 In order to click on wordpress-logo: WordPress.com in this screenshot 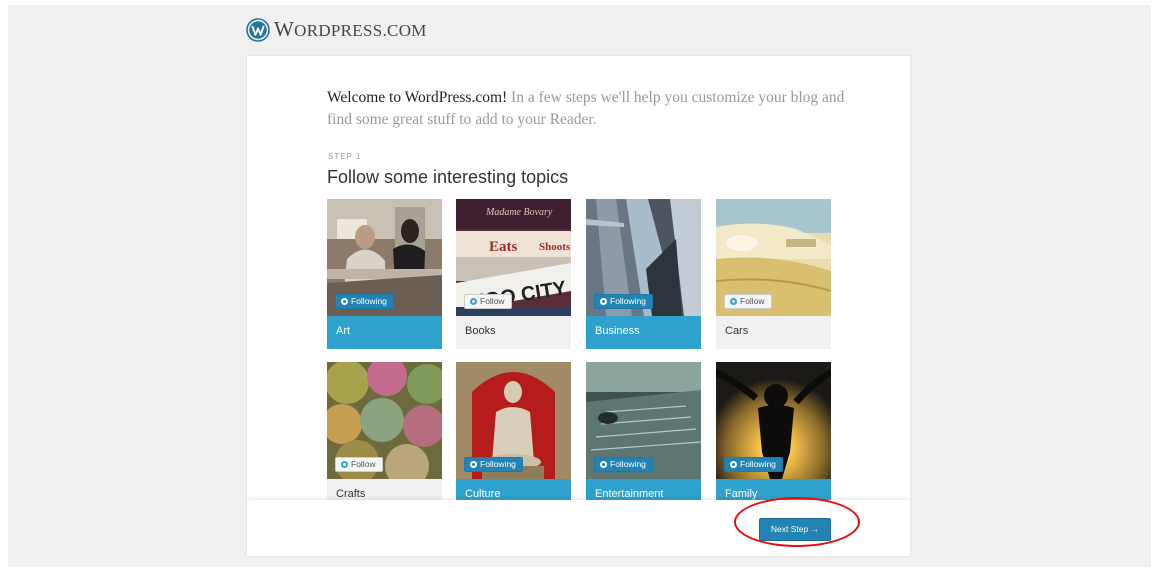, I will do `click(336, 30)`.